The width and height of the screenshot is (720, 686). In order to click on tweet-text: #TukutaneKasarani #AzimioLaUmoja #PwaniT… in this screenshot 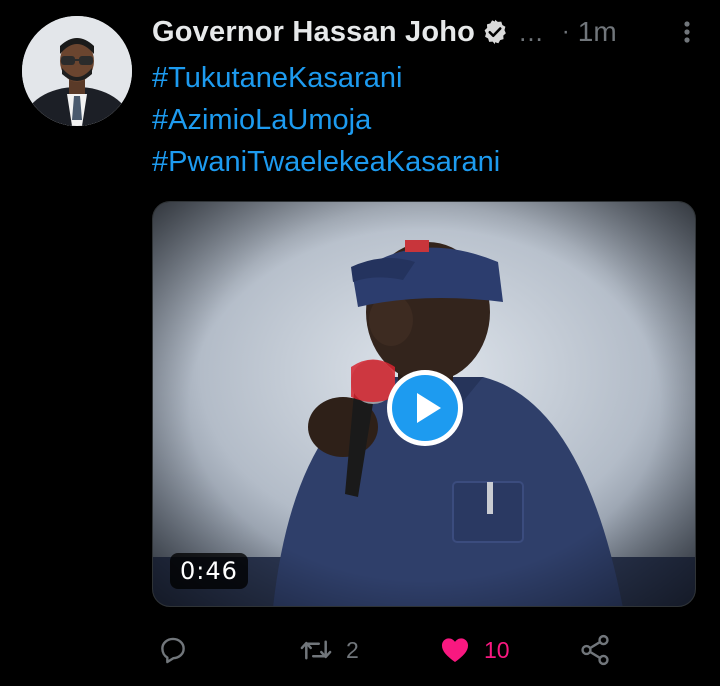, I will do `click(326, 120)`.